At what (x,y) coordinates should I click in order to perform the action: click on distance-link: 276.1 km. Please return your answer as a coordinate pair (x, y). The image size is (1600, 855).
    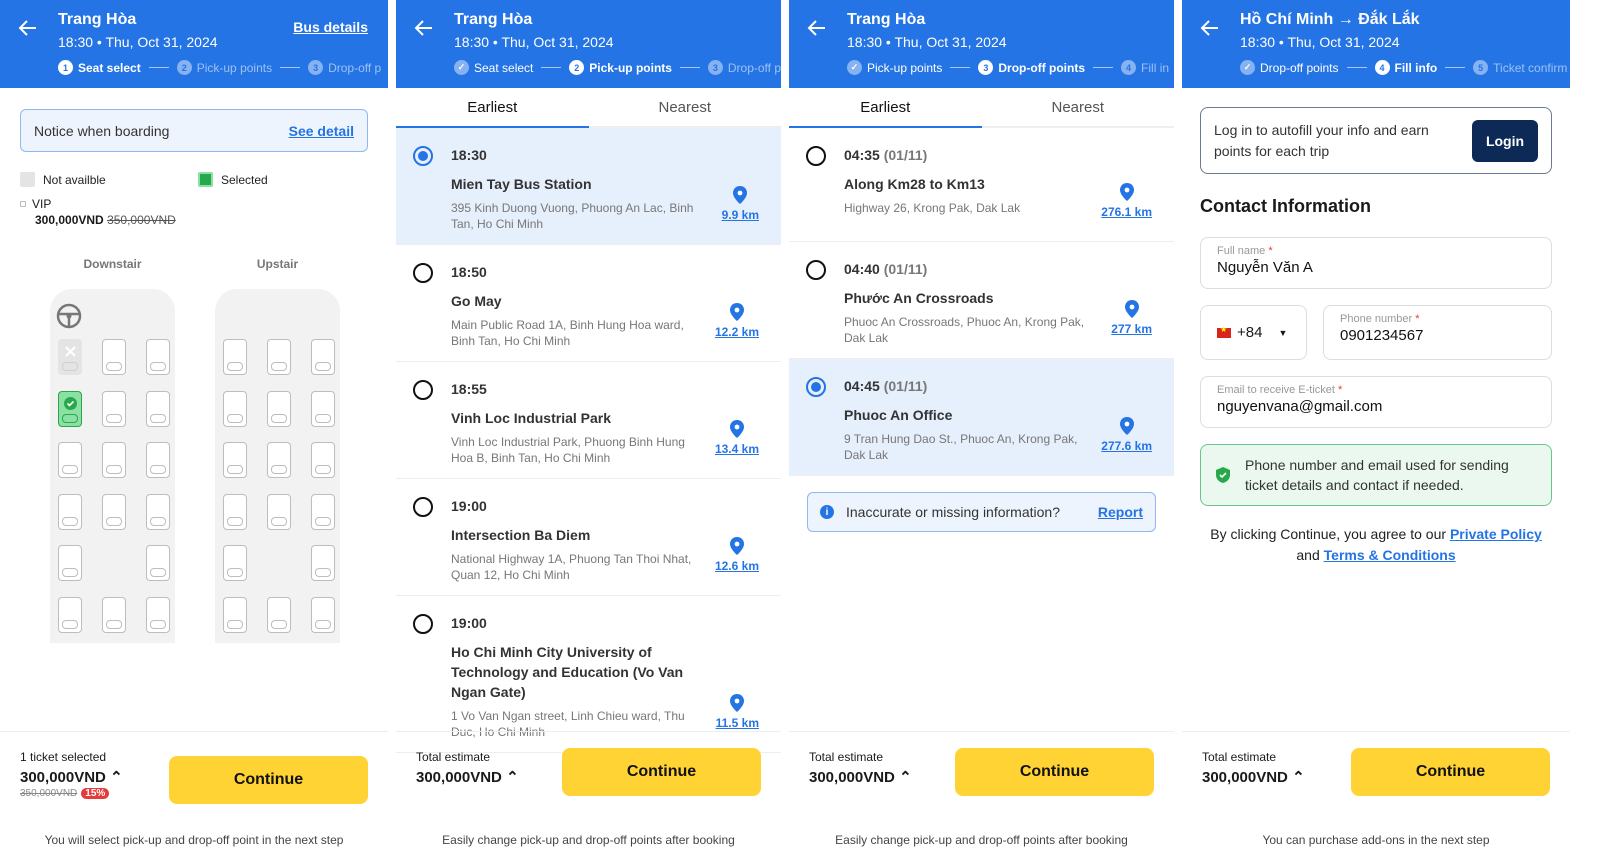
    Looking at the image, I should click on (1126, 201).